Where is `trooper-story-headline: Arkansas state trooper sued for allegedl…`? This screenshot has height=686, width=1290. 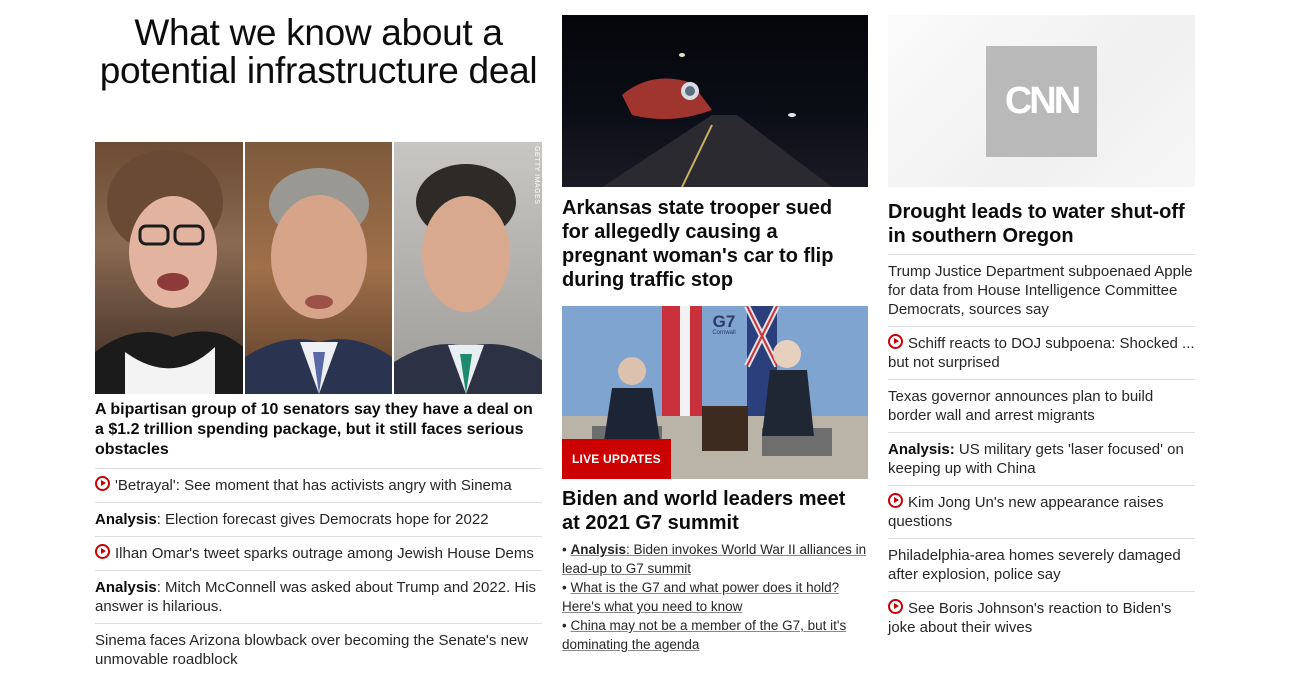
trooper-story-headline: Arkansas state trooper sued for allegedl… is located at coordinates (712, 244).